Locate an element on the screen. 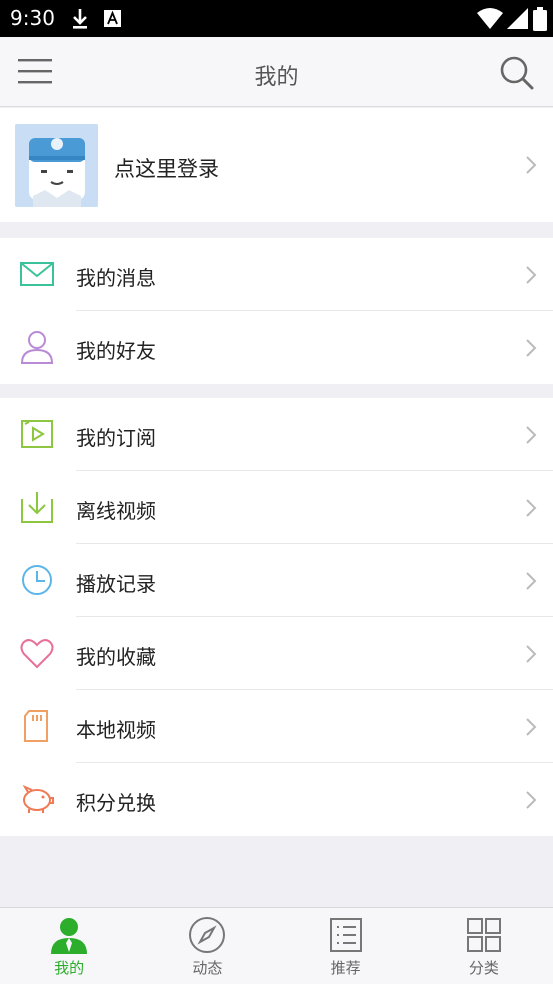 The height and width of the screenshot is (984, 553). login-label: 点这里登录 is located at coordinates (166, 169).